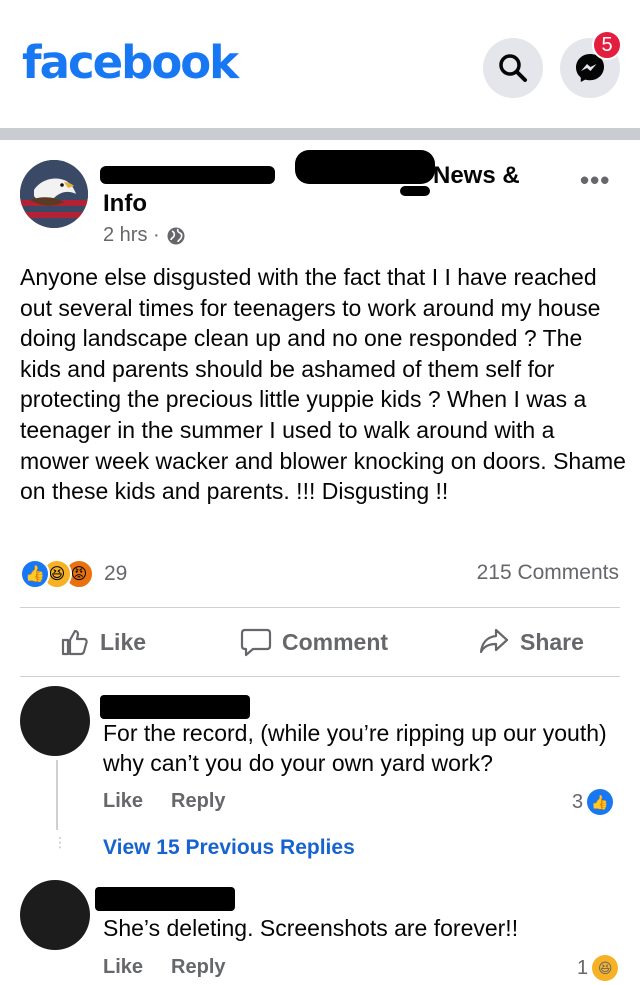 The height and width of the screenshot is (985, 640). What do you see at coordinates (320, 134) in the screenshot?
I see `feed-separator` at bounding box center [320, 134].